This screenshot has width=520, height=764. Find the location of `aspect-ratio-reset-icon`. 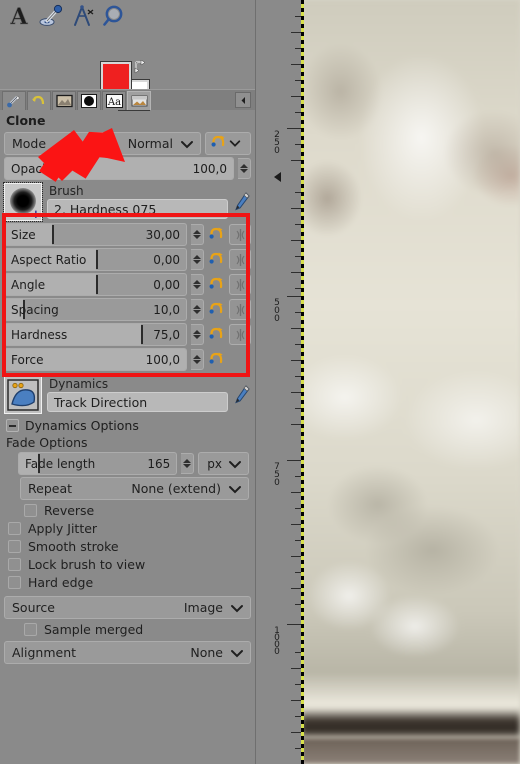

aspect-ratio-reset-icon is located at coordinates (216, 259).